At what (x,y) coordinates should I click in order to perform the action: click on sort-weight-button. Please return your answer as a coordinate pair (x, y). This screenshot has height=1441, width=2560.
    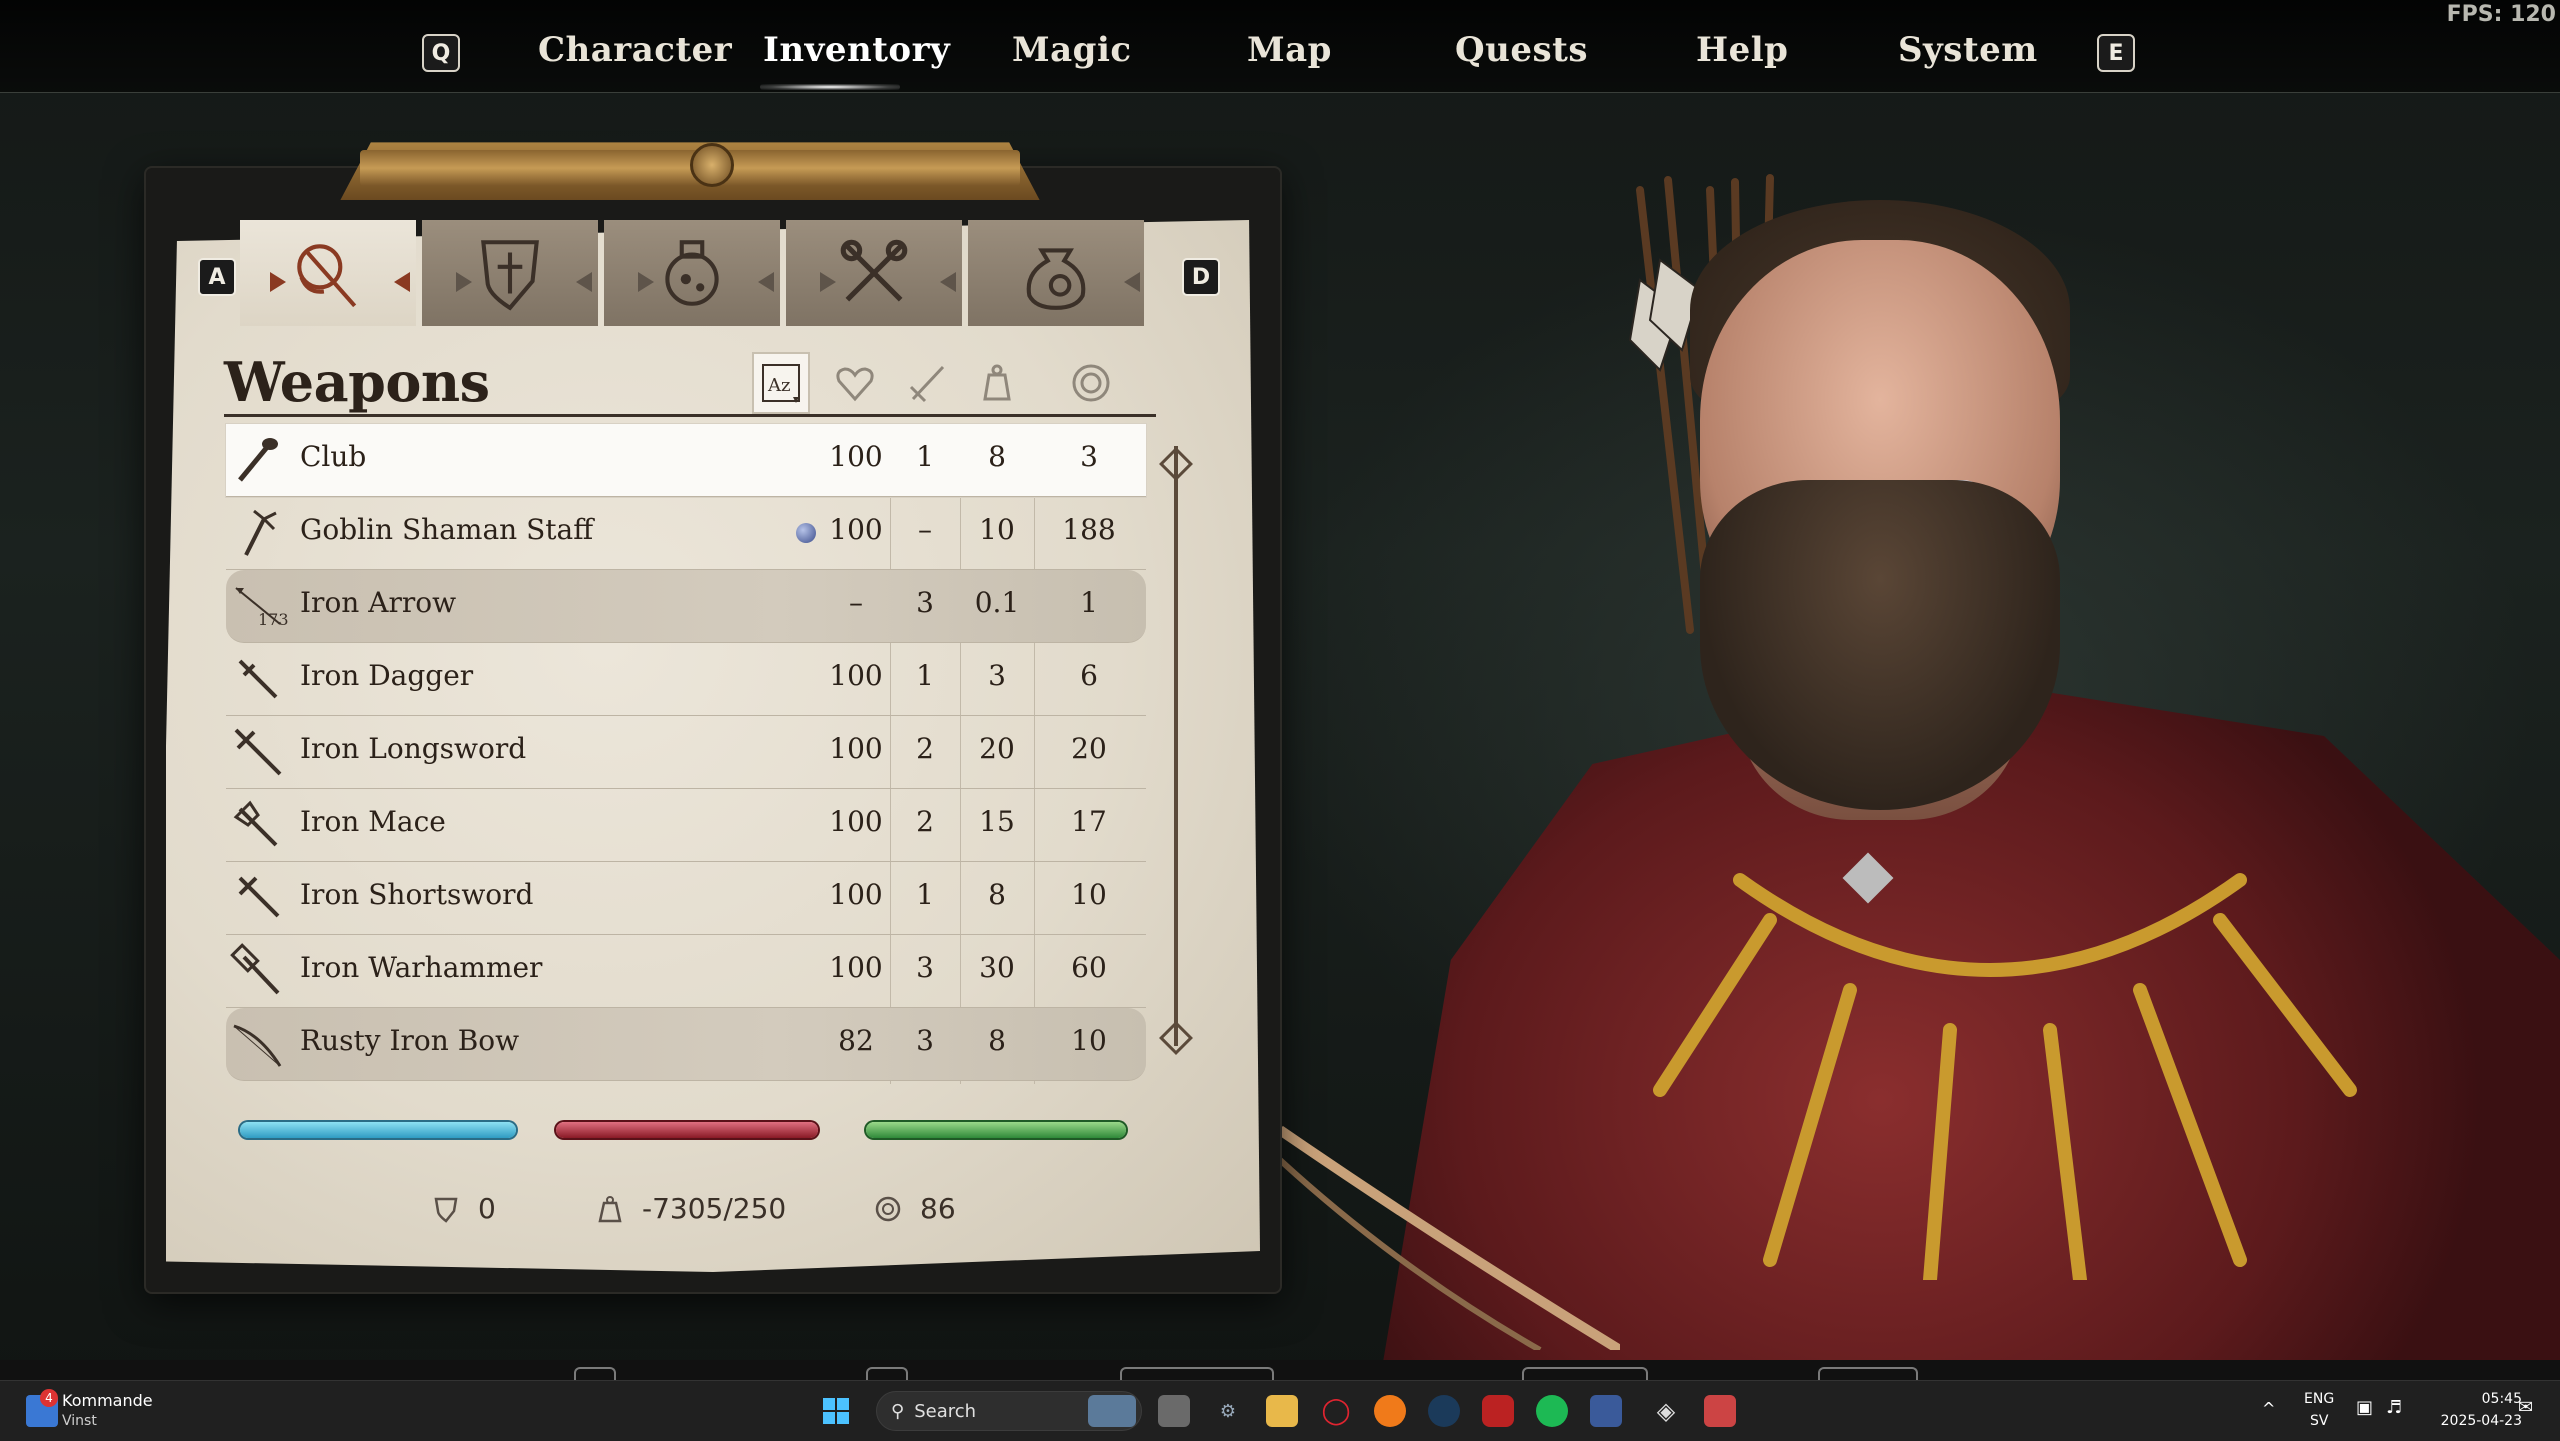
    Looking at the image, I should click on (997, 383).